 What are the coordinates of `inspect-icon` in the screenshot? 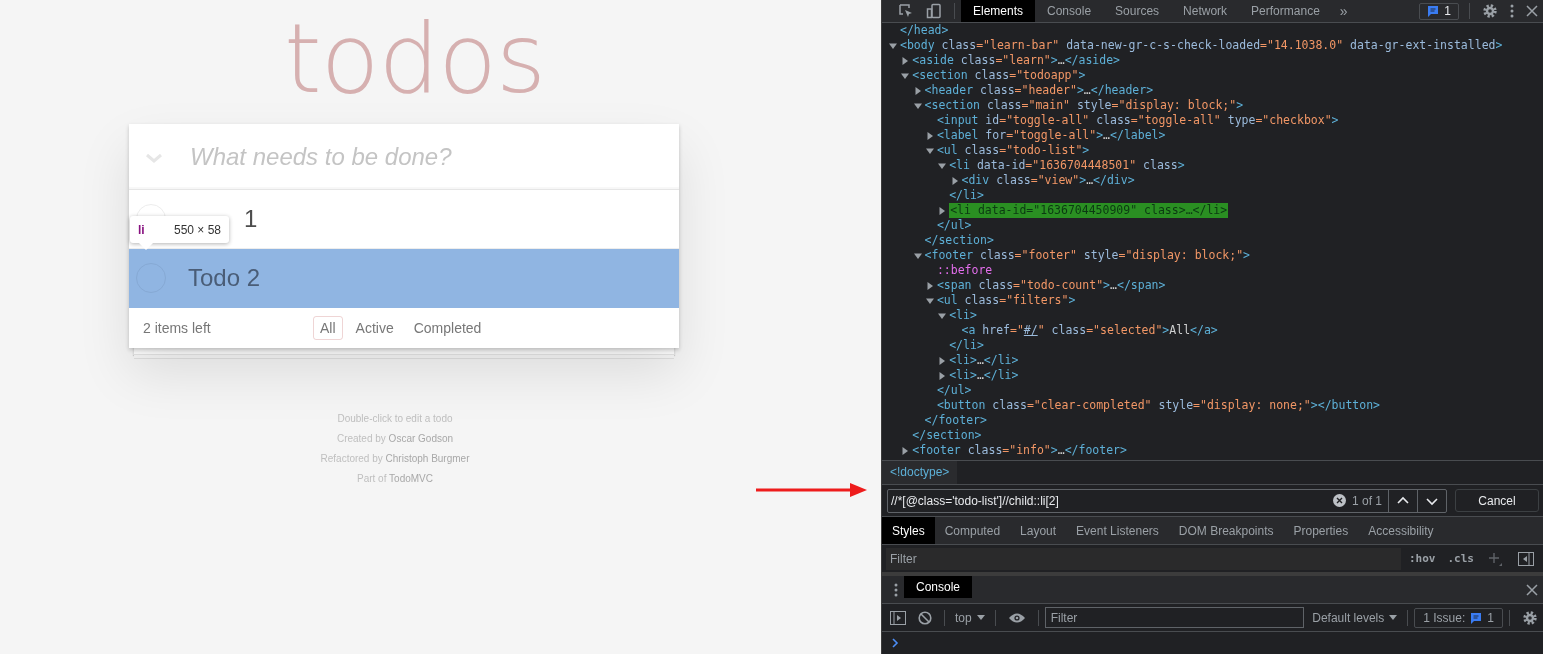 It's located at (906, 11).